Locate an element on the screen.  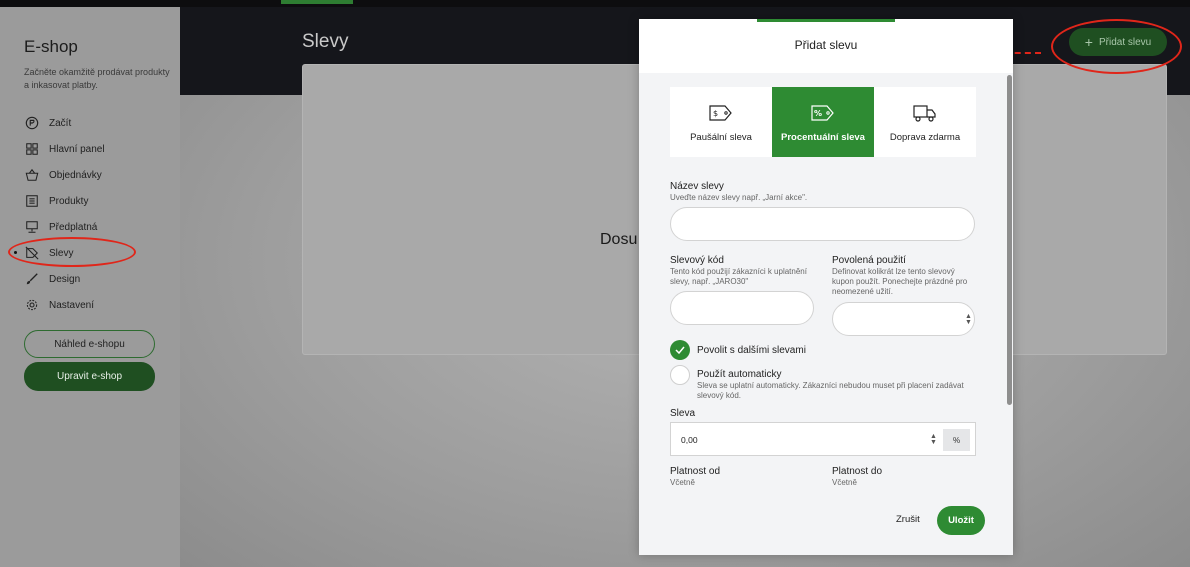
combine-label: Povolit s dalšími slevami is located at coordinates (751, 350).